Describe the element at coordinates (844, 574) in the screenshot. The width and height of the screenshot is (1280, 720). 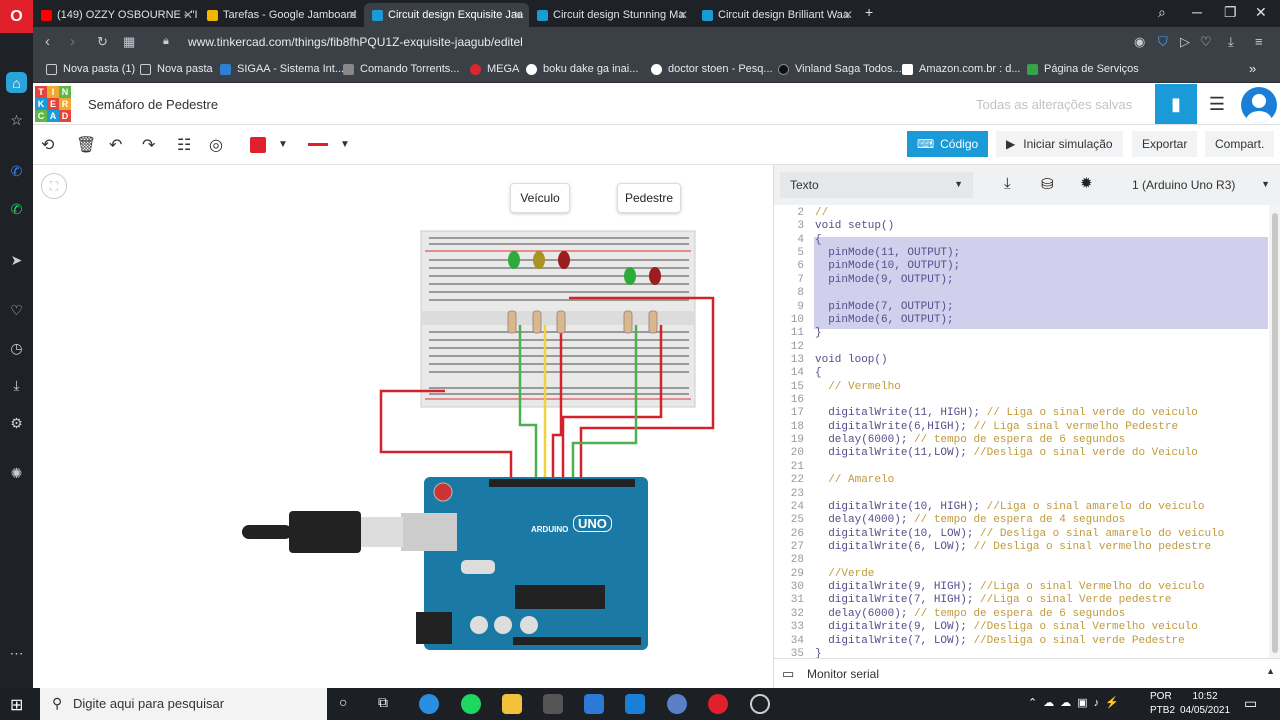
I see `code-line: //Verde` at that location.